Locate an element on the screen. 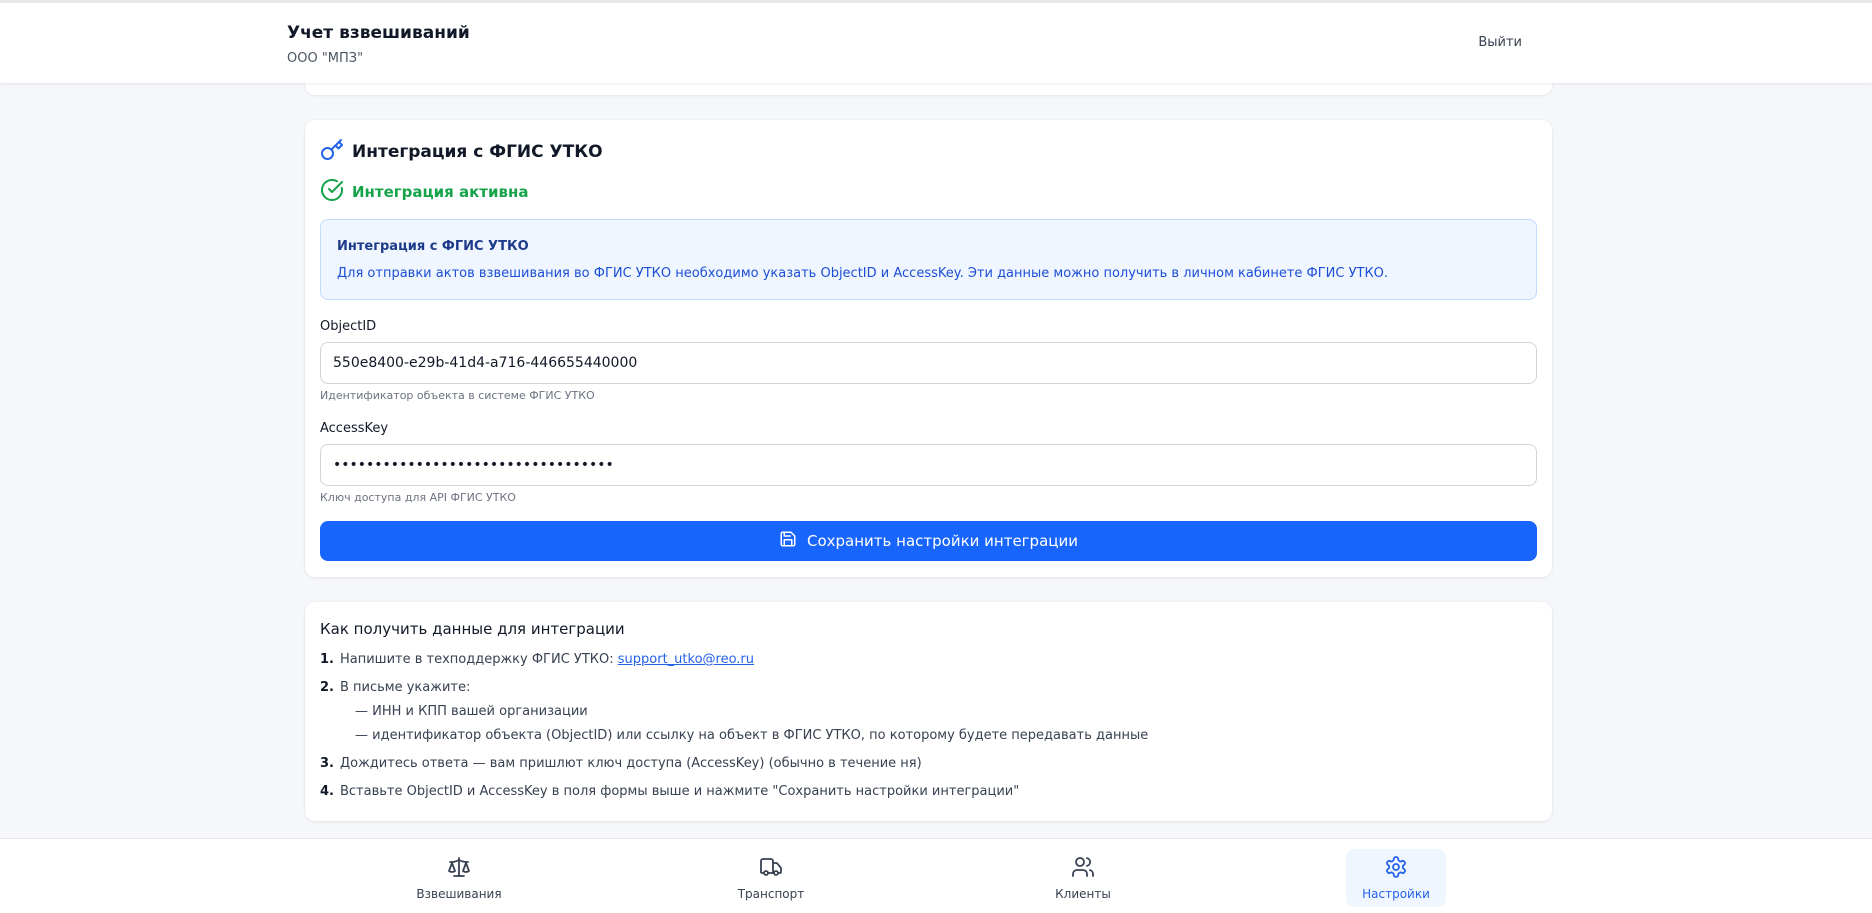 The height and width of the screenshot is (913, 1872). organization-name: ООО "МПЗ" is located at coordinates (325, 58).